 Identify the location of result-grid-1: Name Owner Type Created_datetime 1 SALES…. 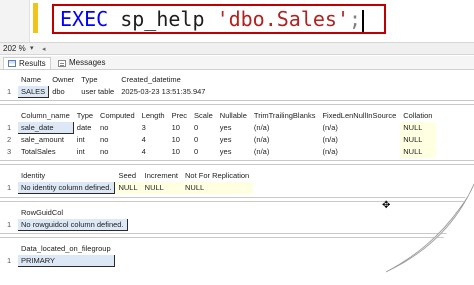
(106, 85).